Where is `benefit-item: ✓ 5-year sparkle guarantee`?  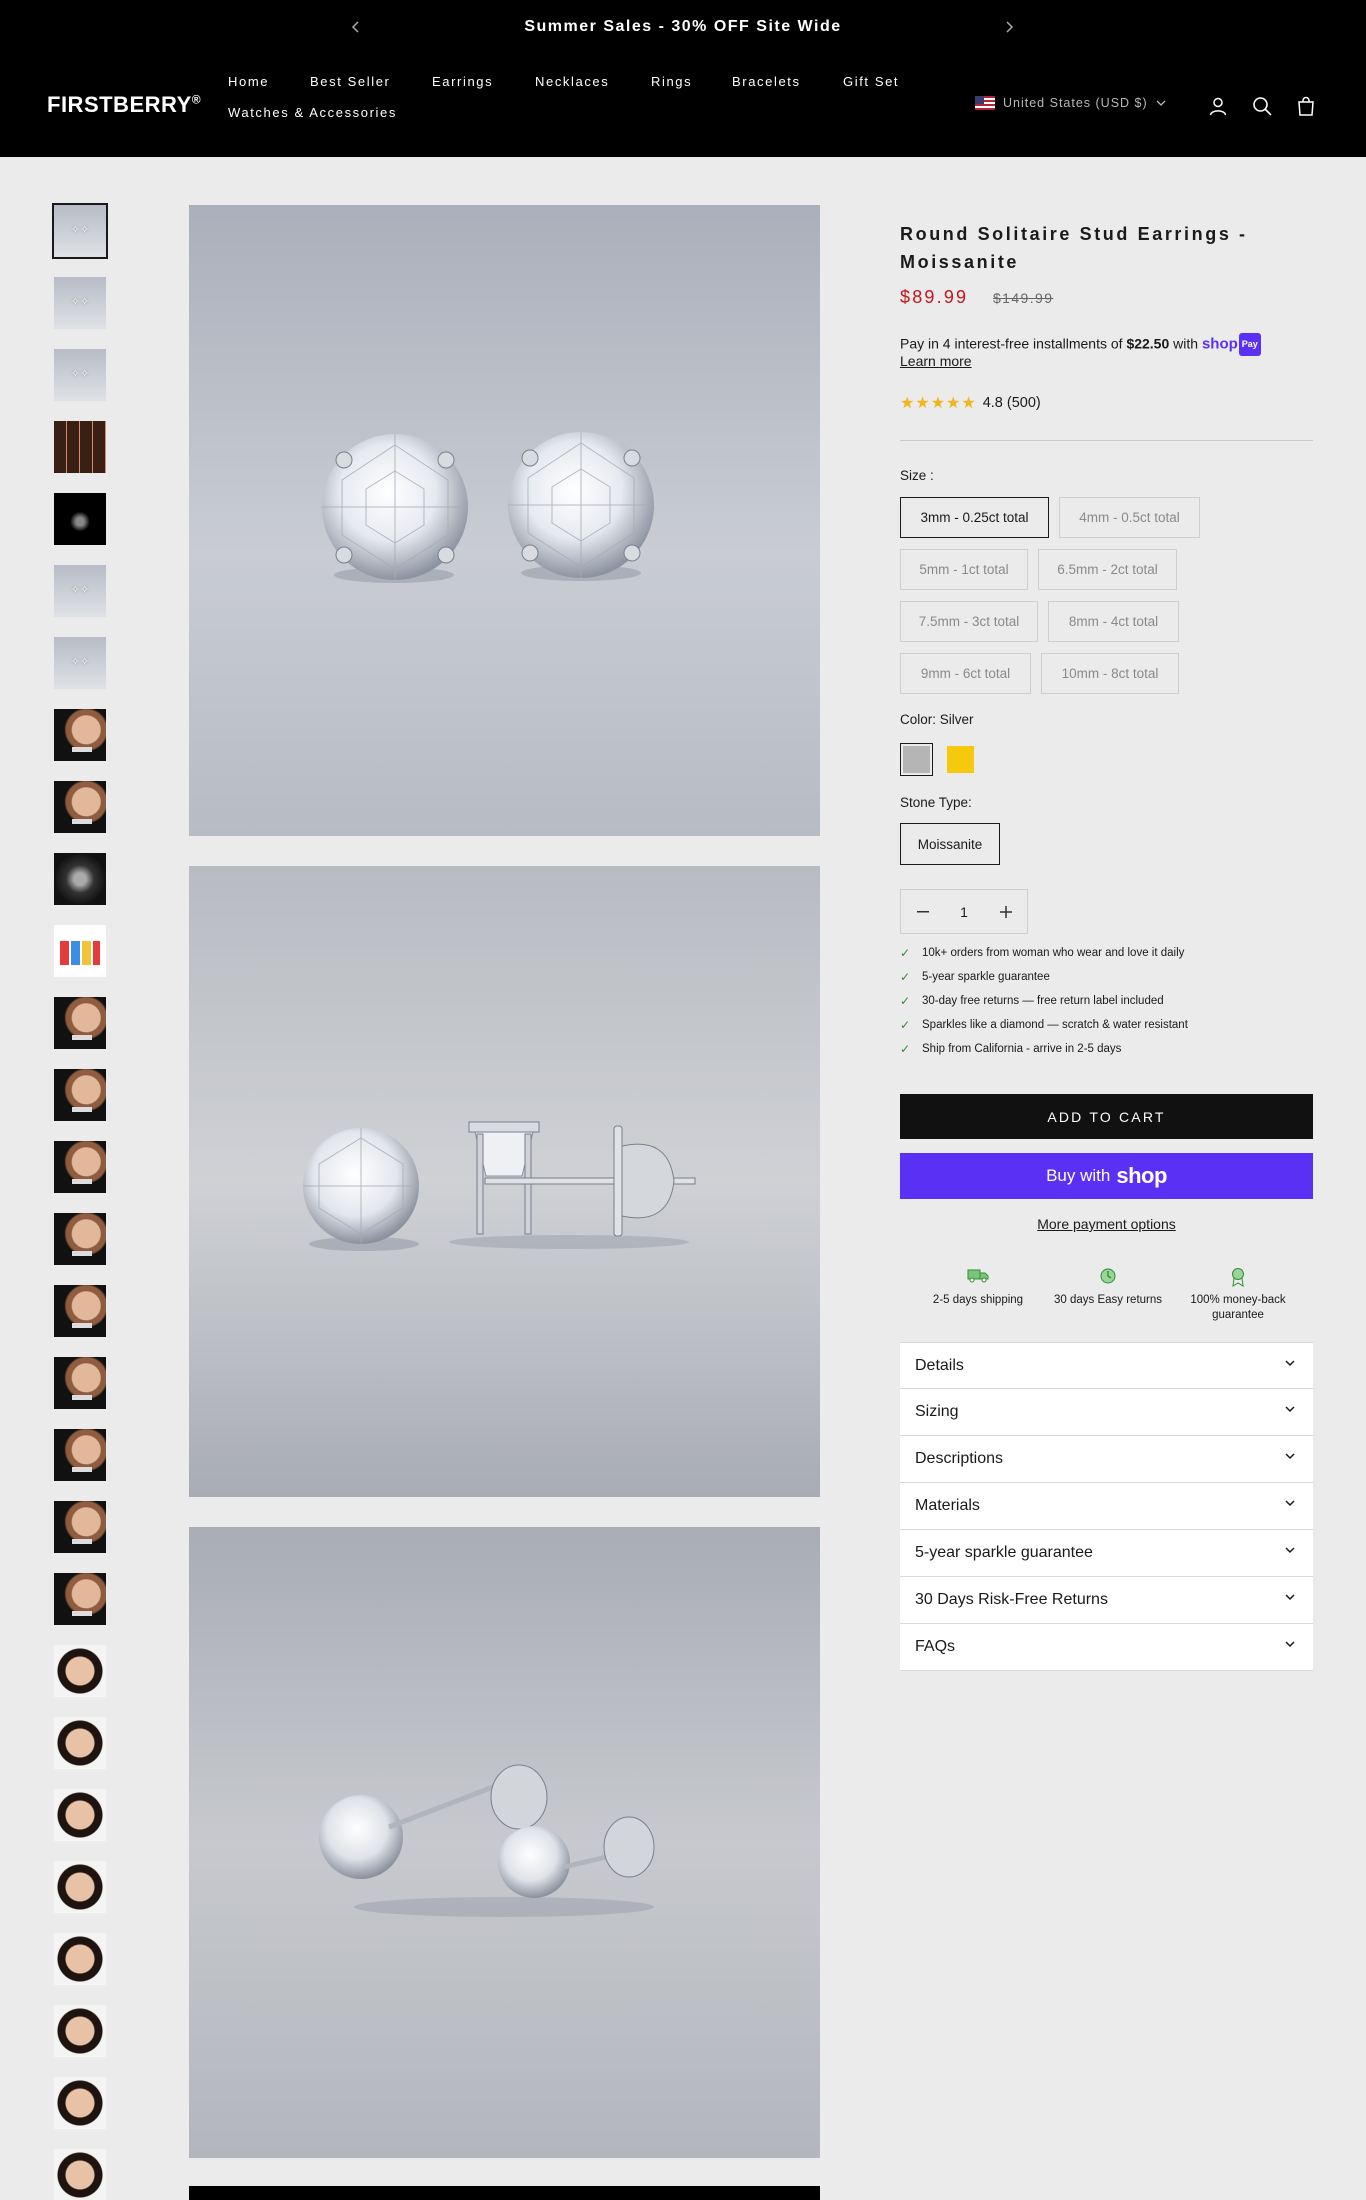
benefit-item: ✓ 5-year sparkle guarantee is located at coordinates (975, 977).